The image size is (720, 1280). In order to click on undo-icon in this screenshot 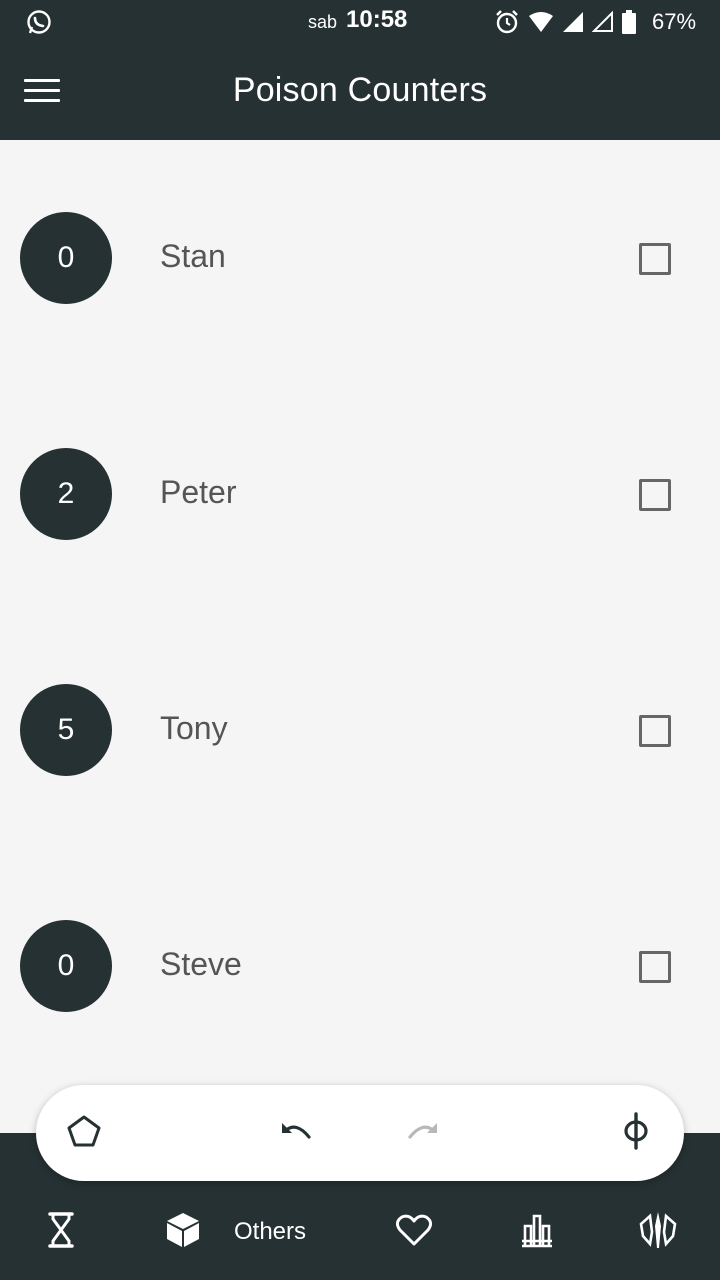, I will do `click(296, 1133)`.